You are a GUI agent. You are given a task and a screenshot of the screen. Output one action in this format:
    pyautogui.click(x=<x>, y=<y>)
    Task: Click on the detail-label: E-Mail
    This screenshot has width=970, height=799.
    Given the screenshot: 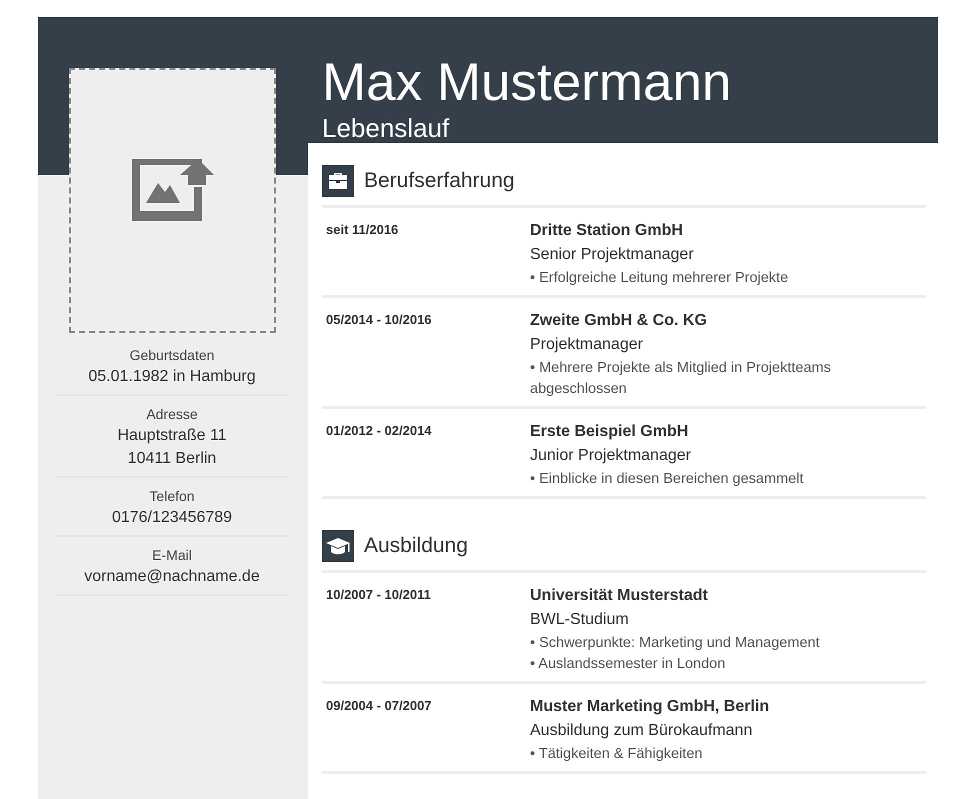 What is the action you would take?
    pyautogui.click(x=172, y=555)
    